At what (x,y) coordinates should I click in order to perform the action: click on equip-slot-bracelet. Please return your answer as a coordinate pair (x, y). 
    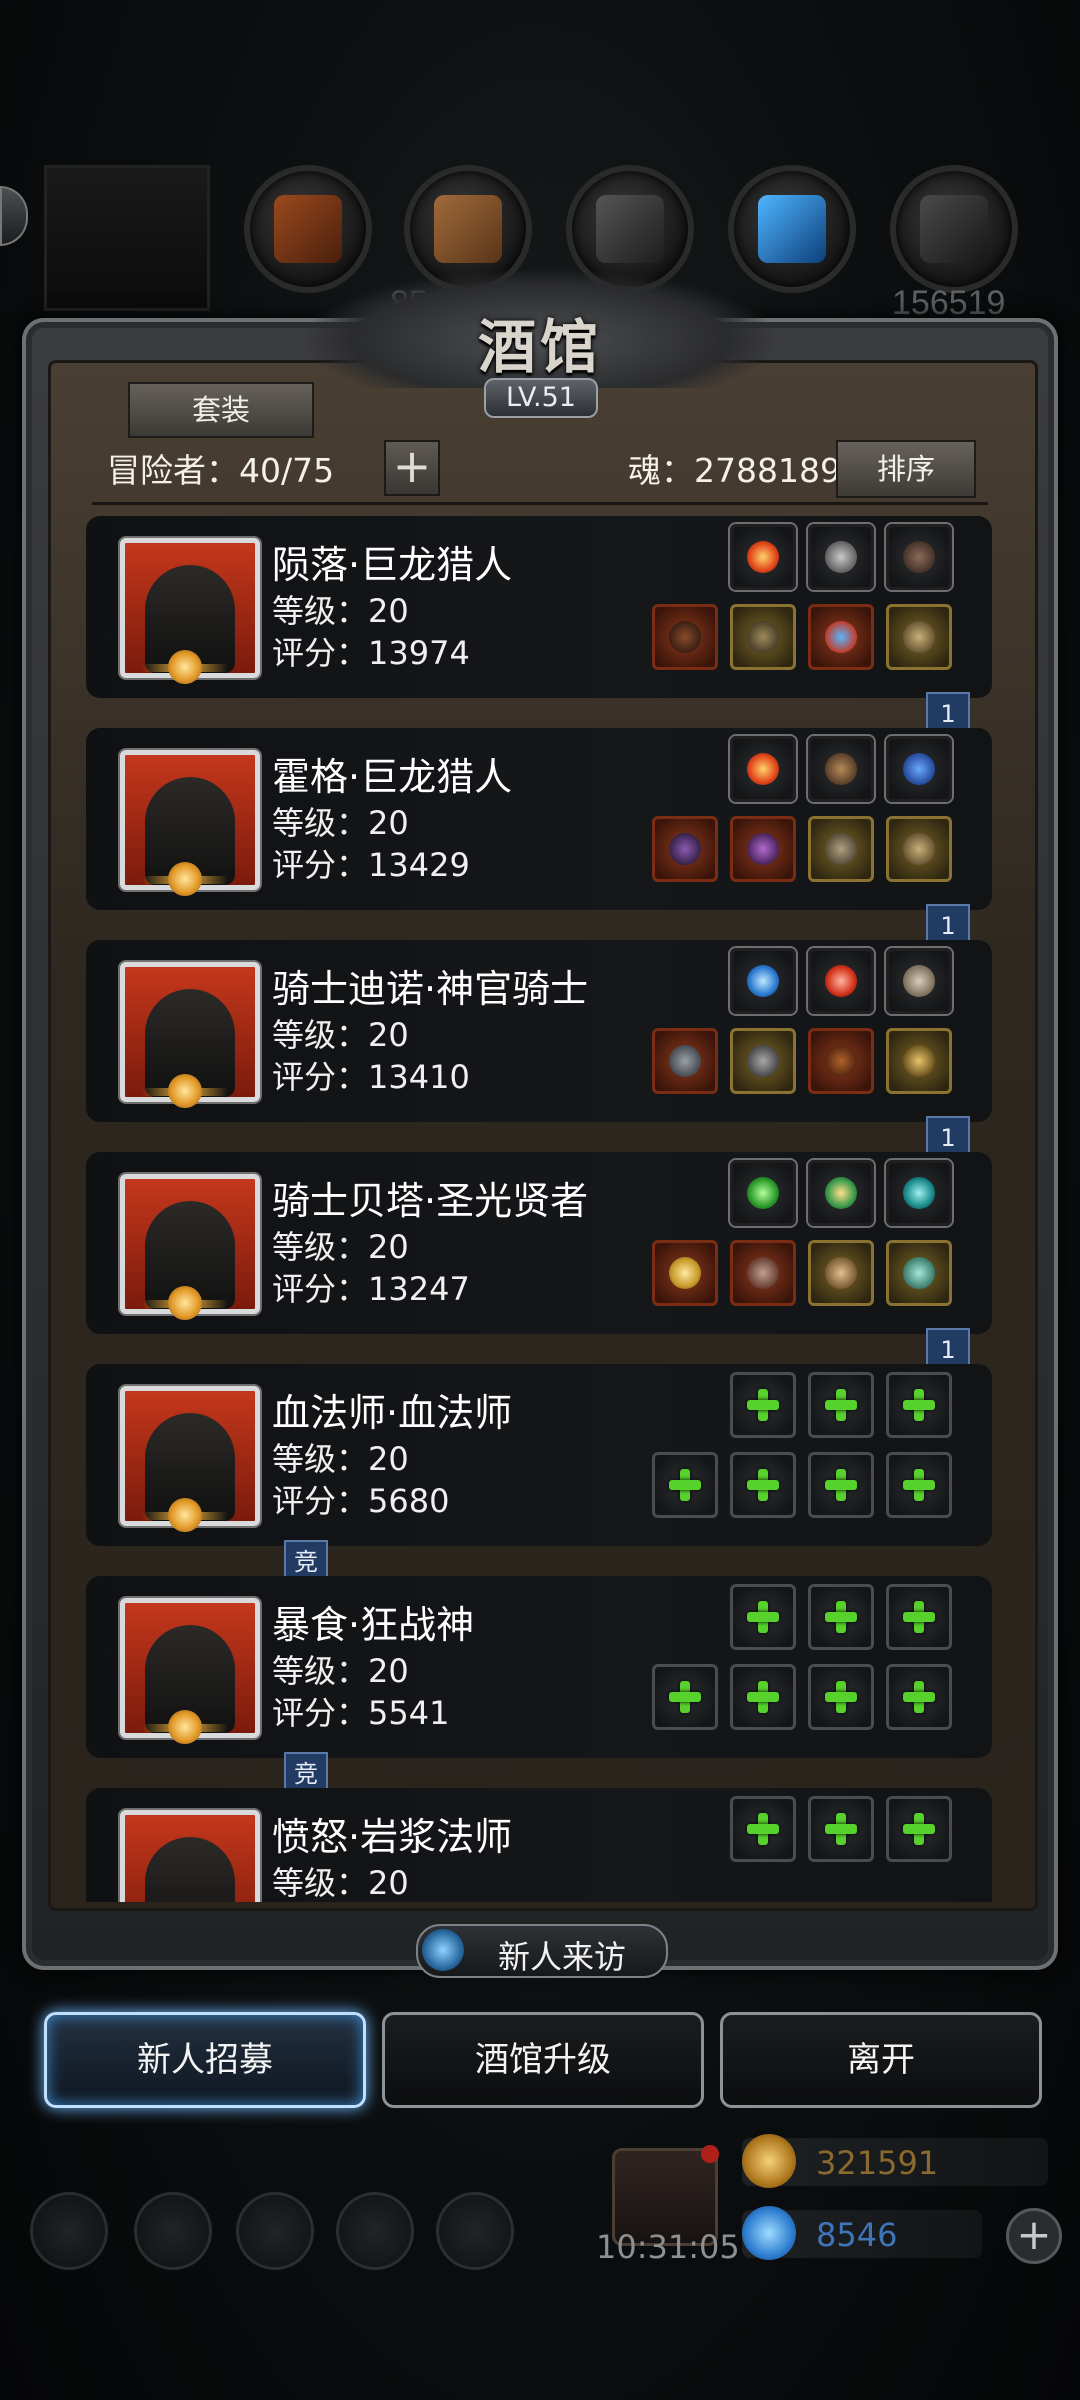
    Looking at the image, I should click on (919, 1273).